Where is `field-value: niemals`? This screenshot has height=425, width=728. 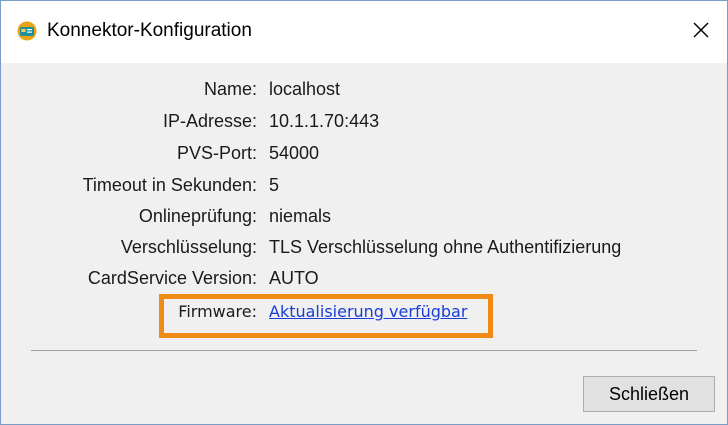
field-value: niemals is located at coordinates (300, 216).